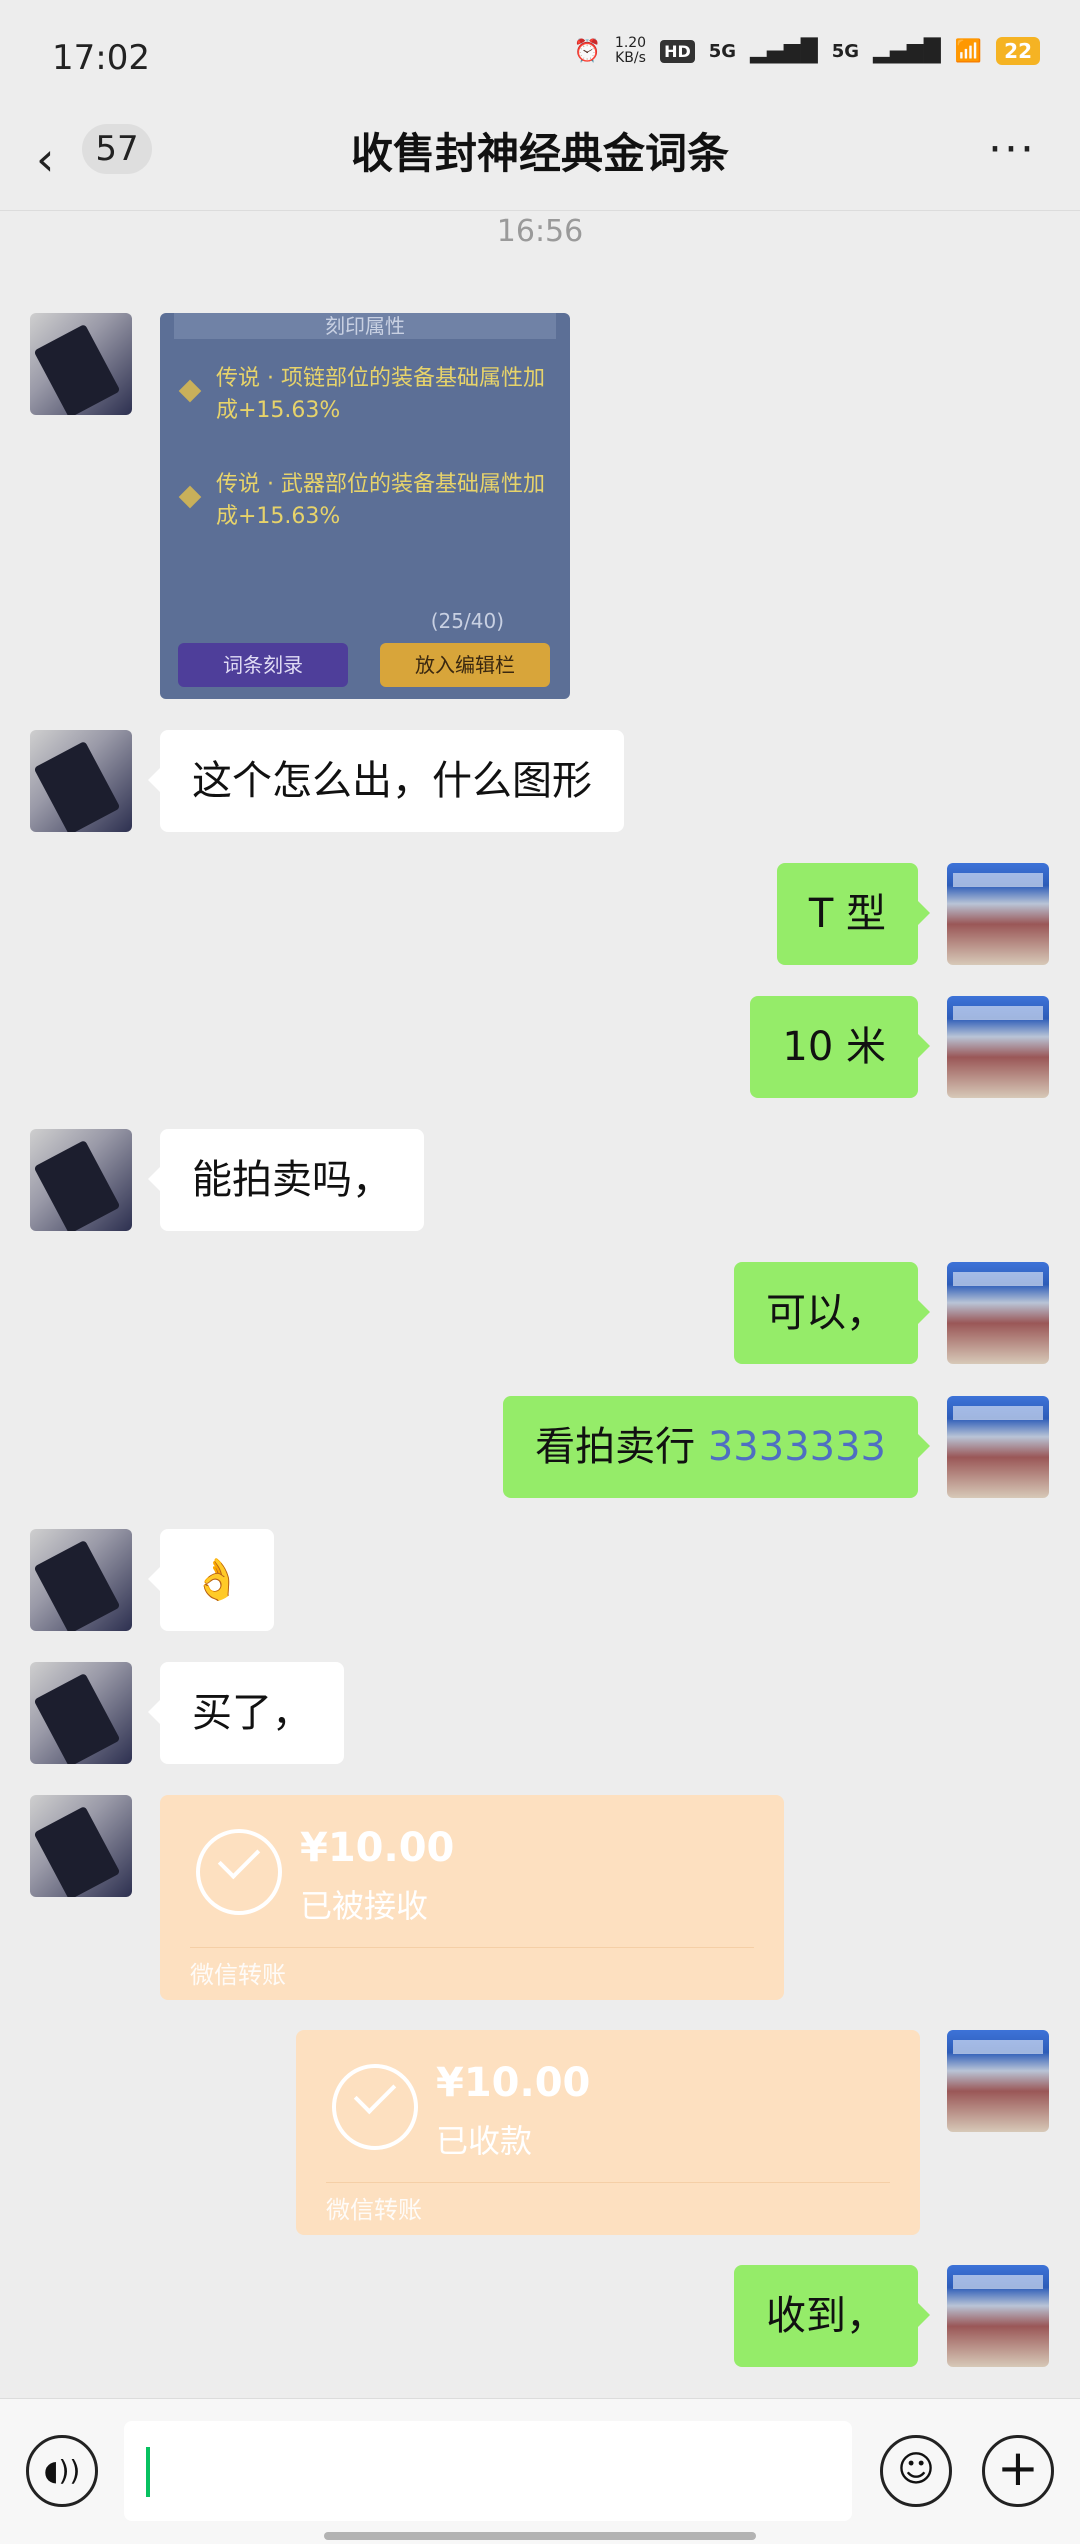 The height and width of the screenshot is (2544, 1080). What do you see at coordinates (286, 1180) in the screenshot?
I see `message-bubble: 能拍卖吗，` at bounding box center [286, 1180].